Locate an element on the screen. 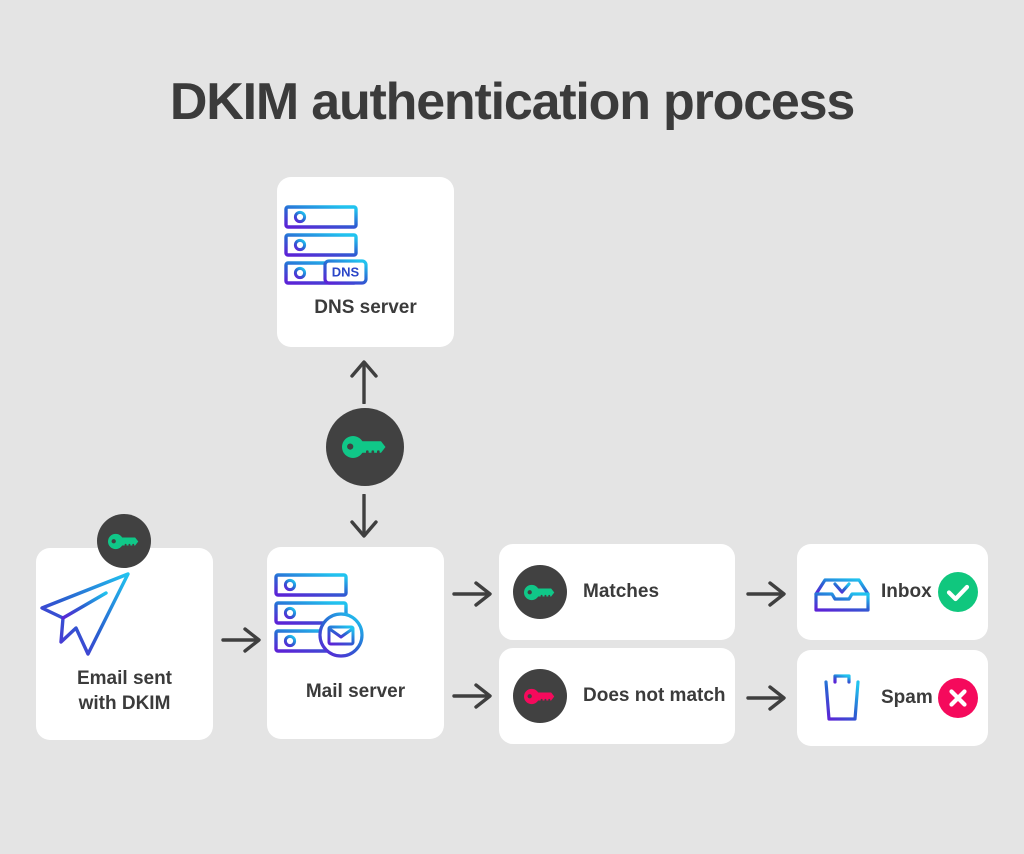  email-sent-label: Email sent with DKIM is located at coordinates (124, 691).